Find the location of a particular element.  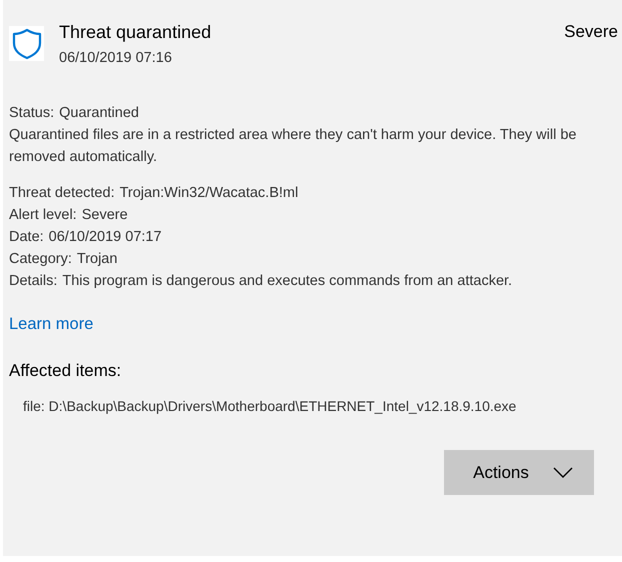

detail-label: Date: is located at coordinates (26, 237).